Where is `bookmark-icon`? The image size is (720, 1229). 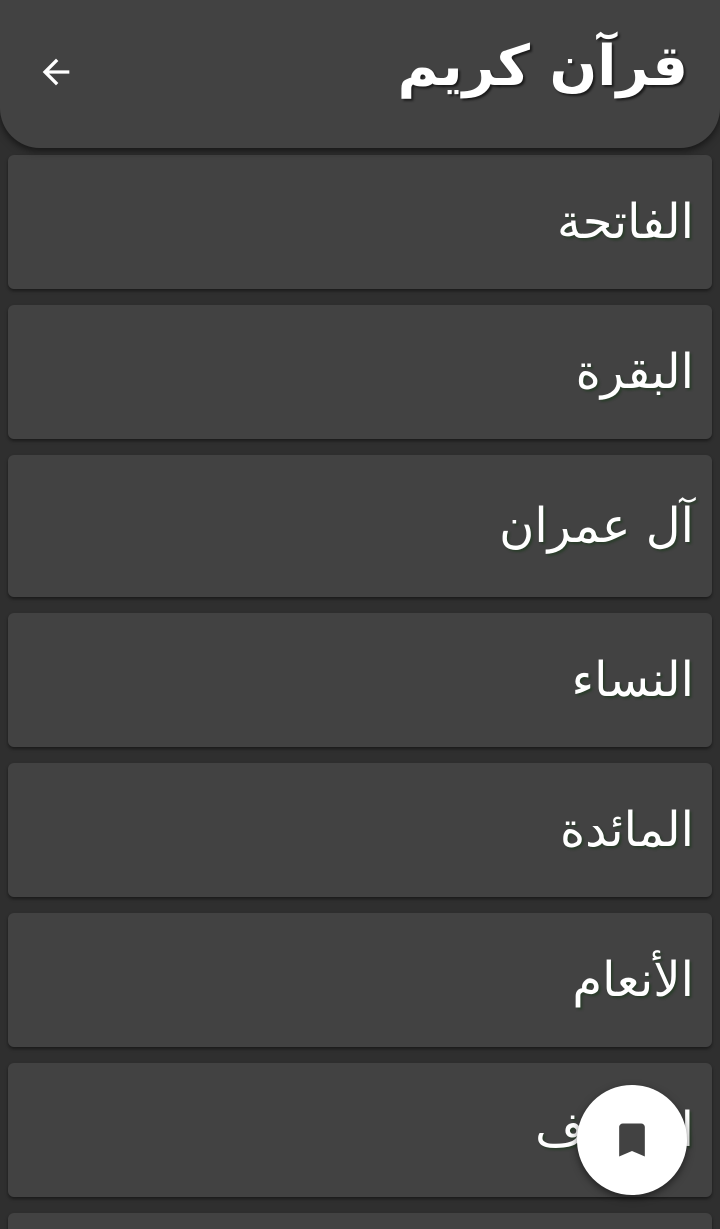
bookmark-icon is located at coordinates (632, 1140).